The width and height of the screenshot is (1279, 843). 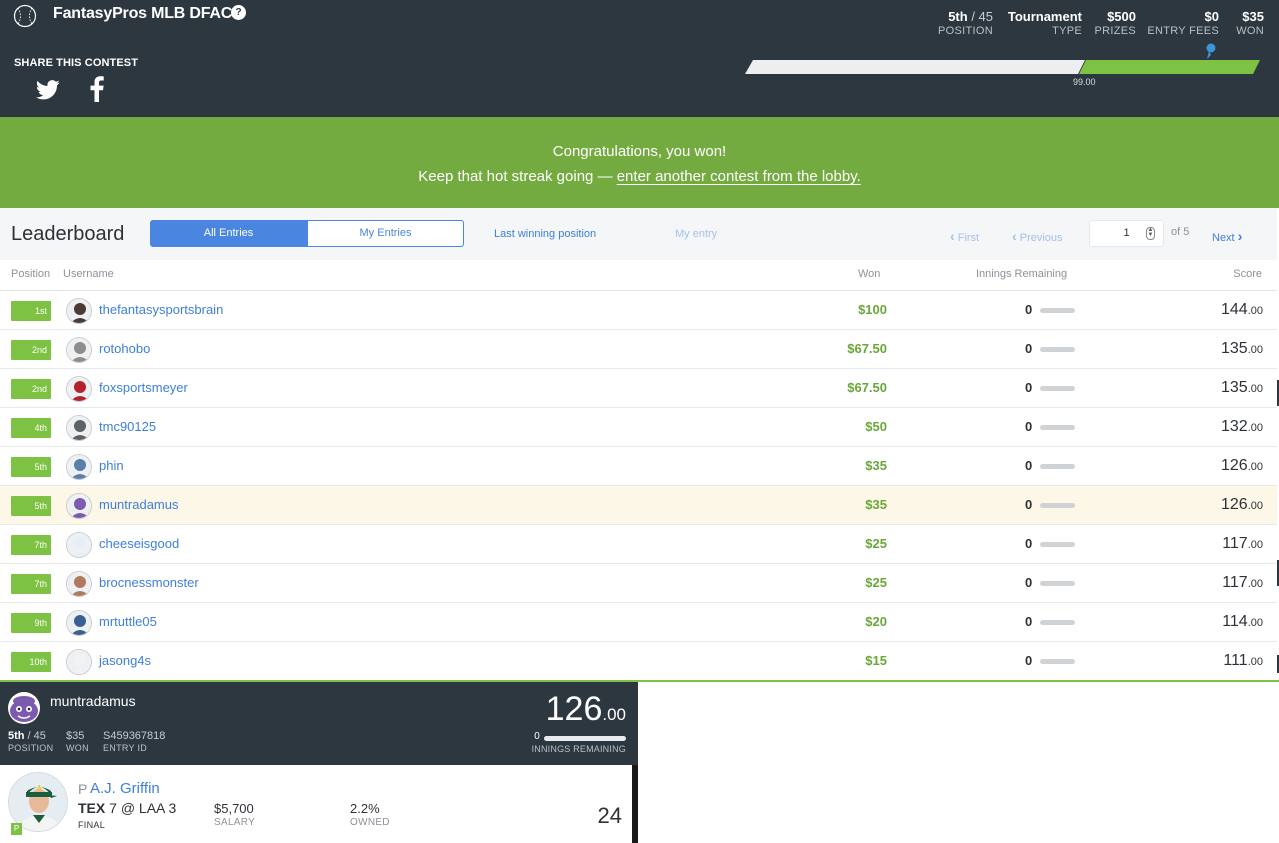 What do you see at coordinates (876, 426) in the screenshot?
I see `won-amount: $50` at bounding box center [876, 426].